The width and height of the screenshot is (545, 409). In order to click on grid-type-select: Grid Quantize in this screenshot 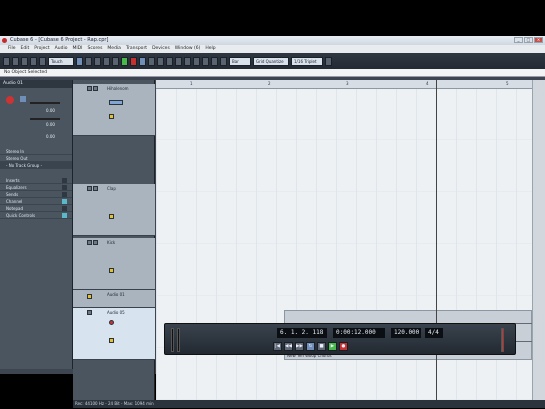, I will do `click(271, 61)`.